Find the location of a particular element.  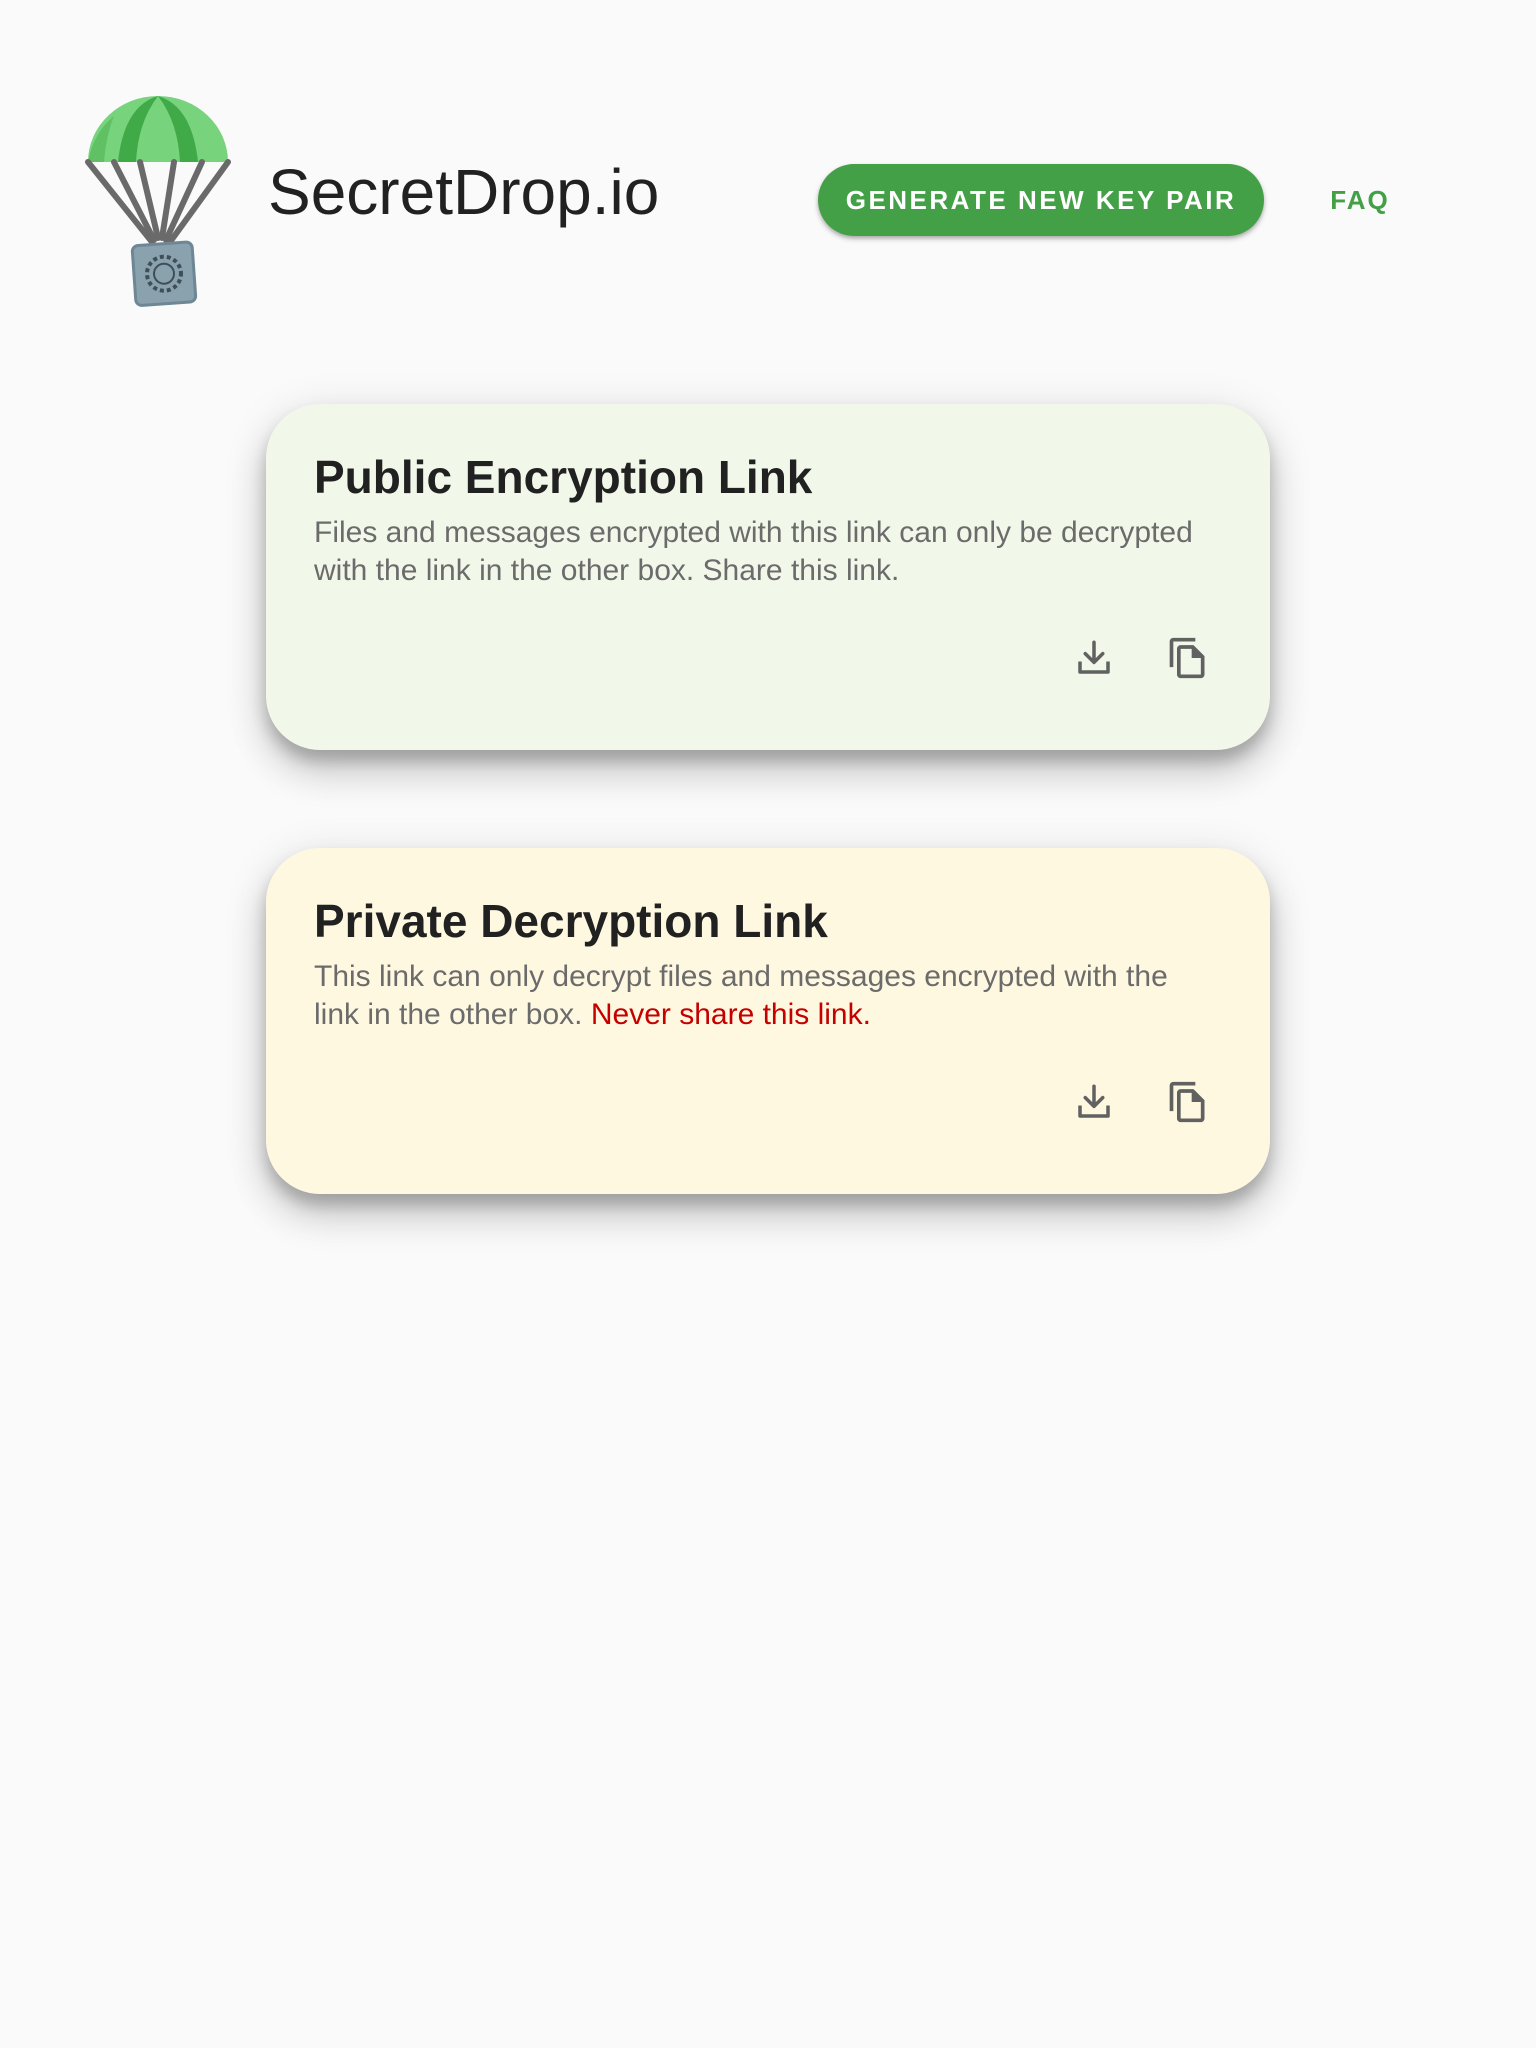

generate-key-pair-button: GENERATE NEW KEY PAIR is located at coordinates (1041, 200).